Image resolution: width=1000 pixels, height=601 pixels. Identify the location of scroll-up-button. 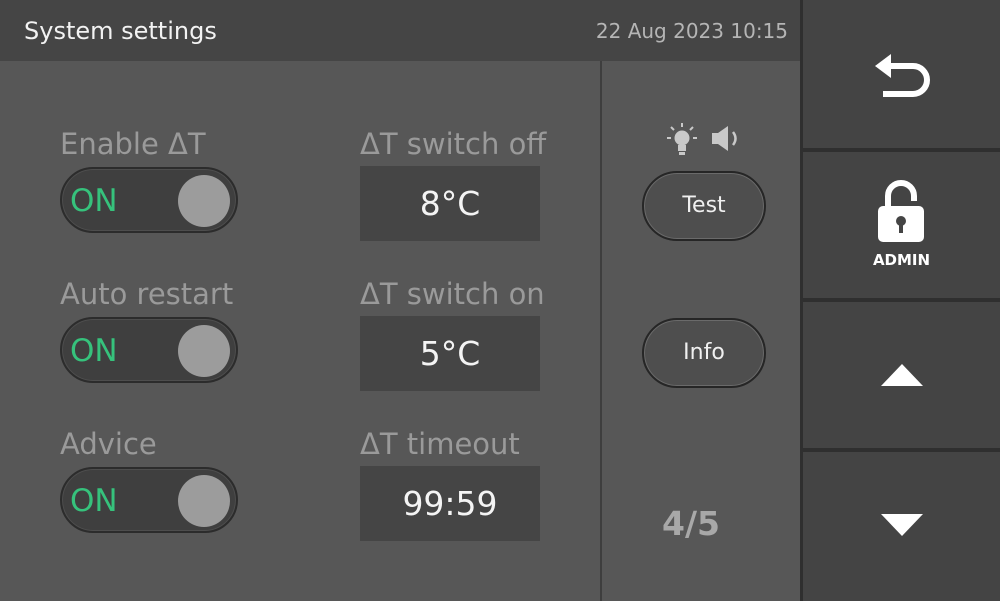
(901, 375).